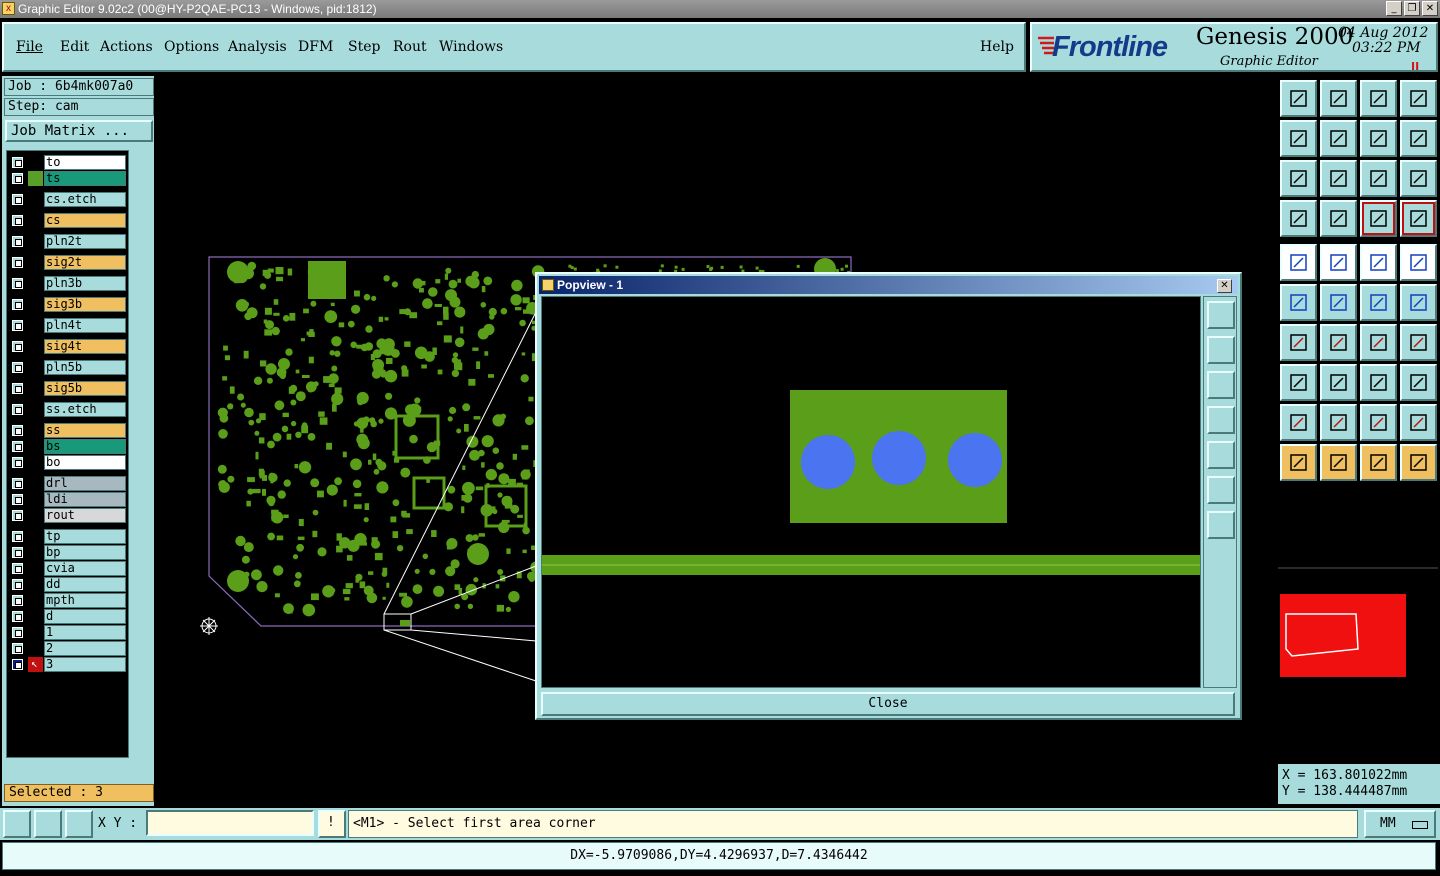 The height and width of the screenshot is (876, 1440). Describe the element at coordinates (48, 824) in the screenshot. I see `snap-angle-icon` at that location.